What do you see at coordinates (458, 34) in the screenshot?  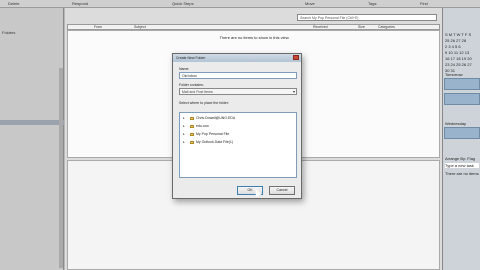 I see `calendar-weekdays: S M T W T F S` at bounding box center [458, 34].